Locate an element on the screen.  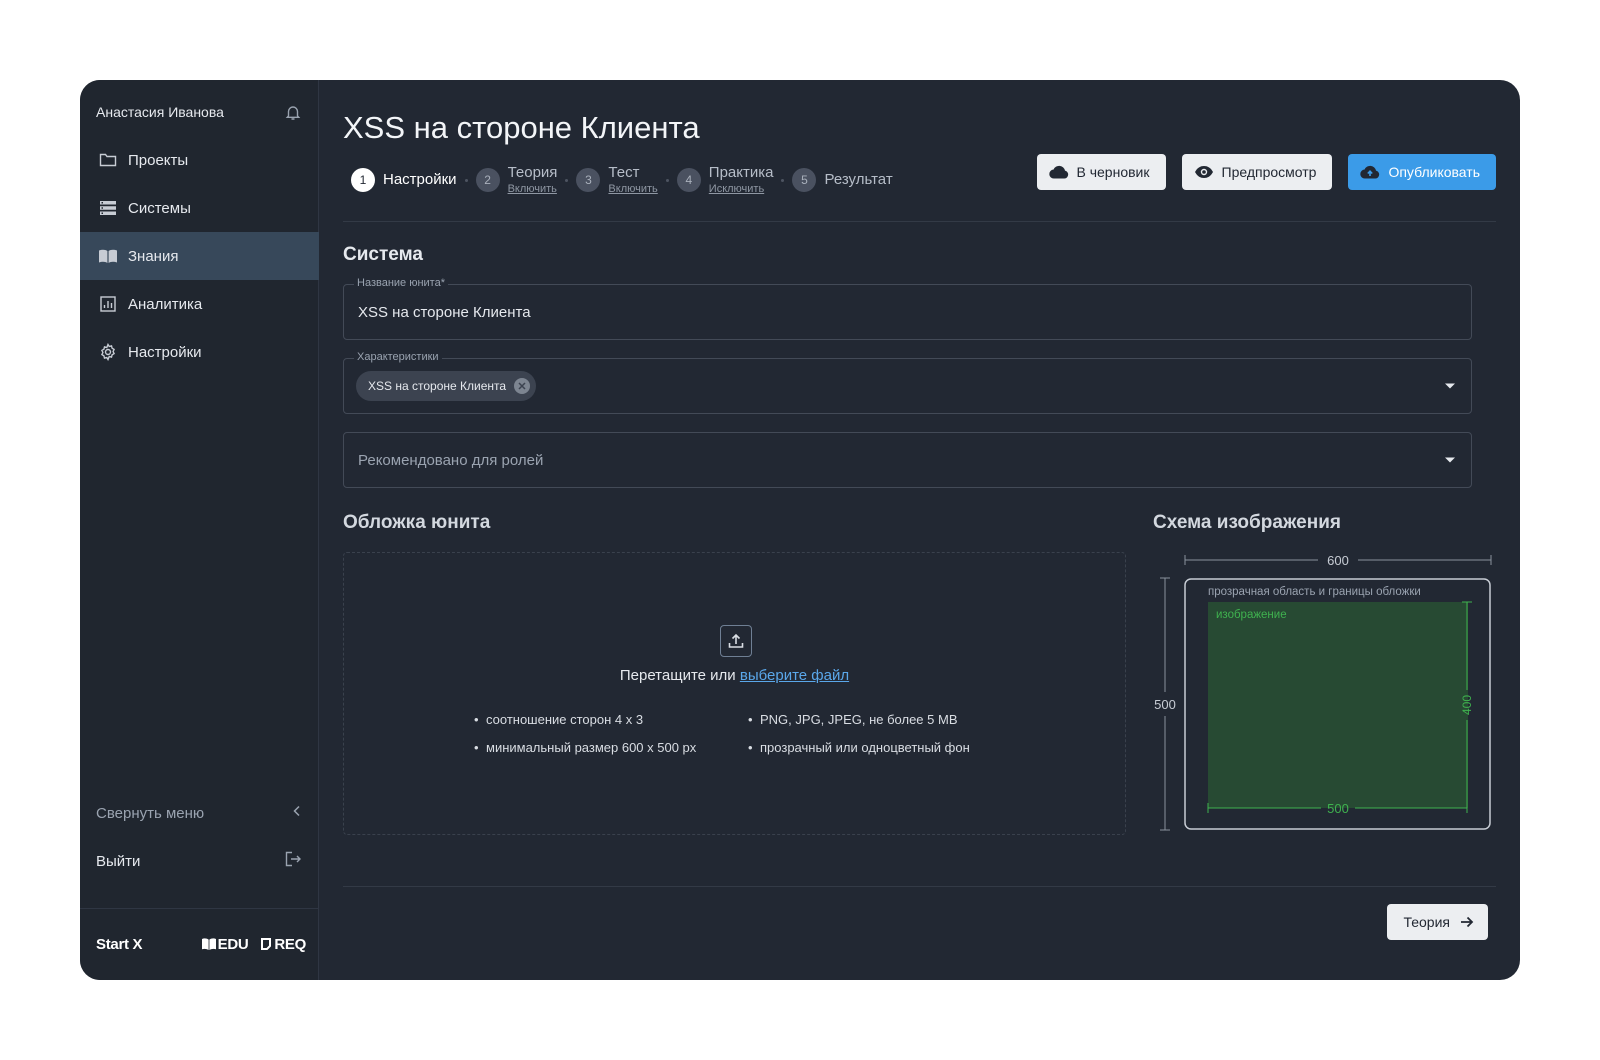
edu-label: EDU is located at coordinates (233, 944).